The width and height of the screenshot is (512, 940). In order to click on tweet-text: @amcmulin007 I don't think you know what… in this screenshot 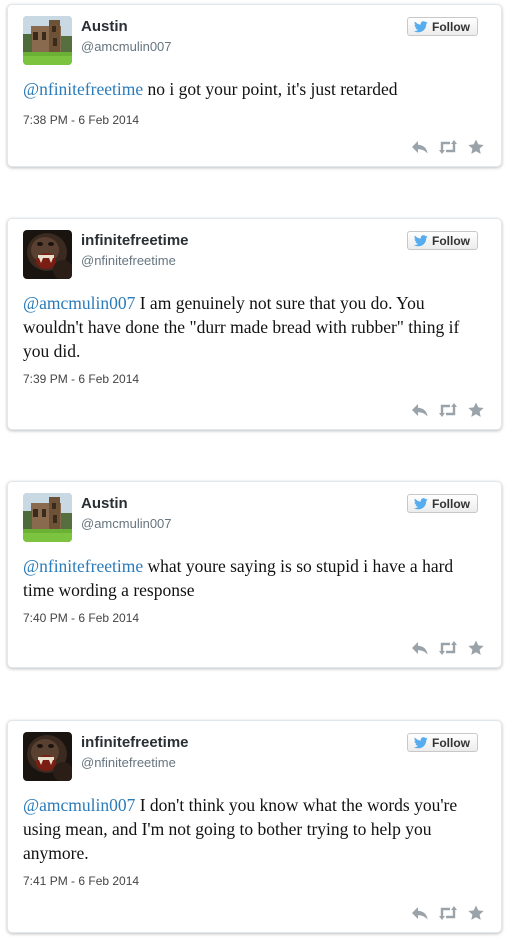, I will do `click(250, 829)`.